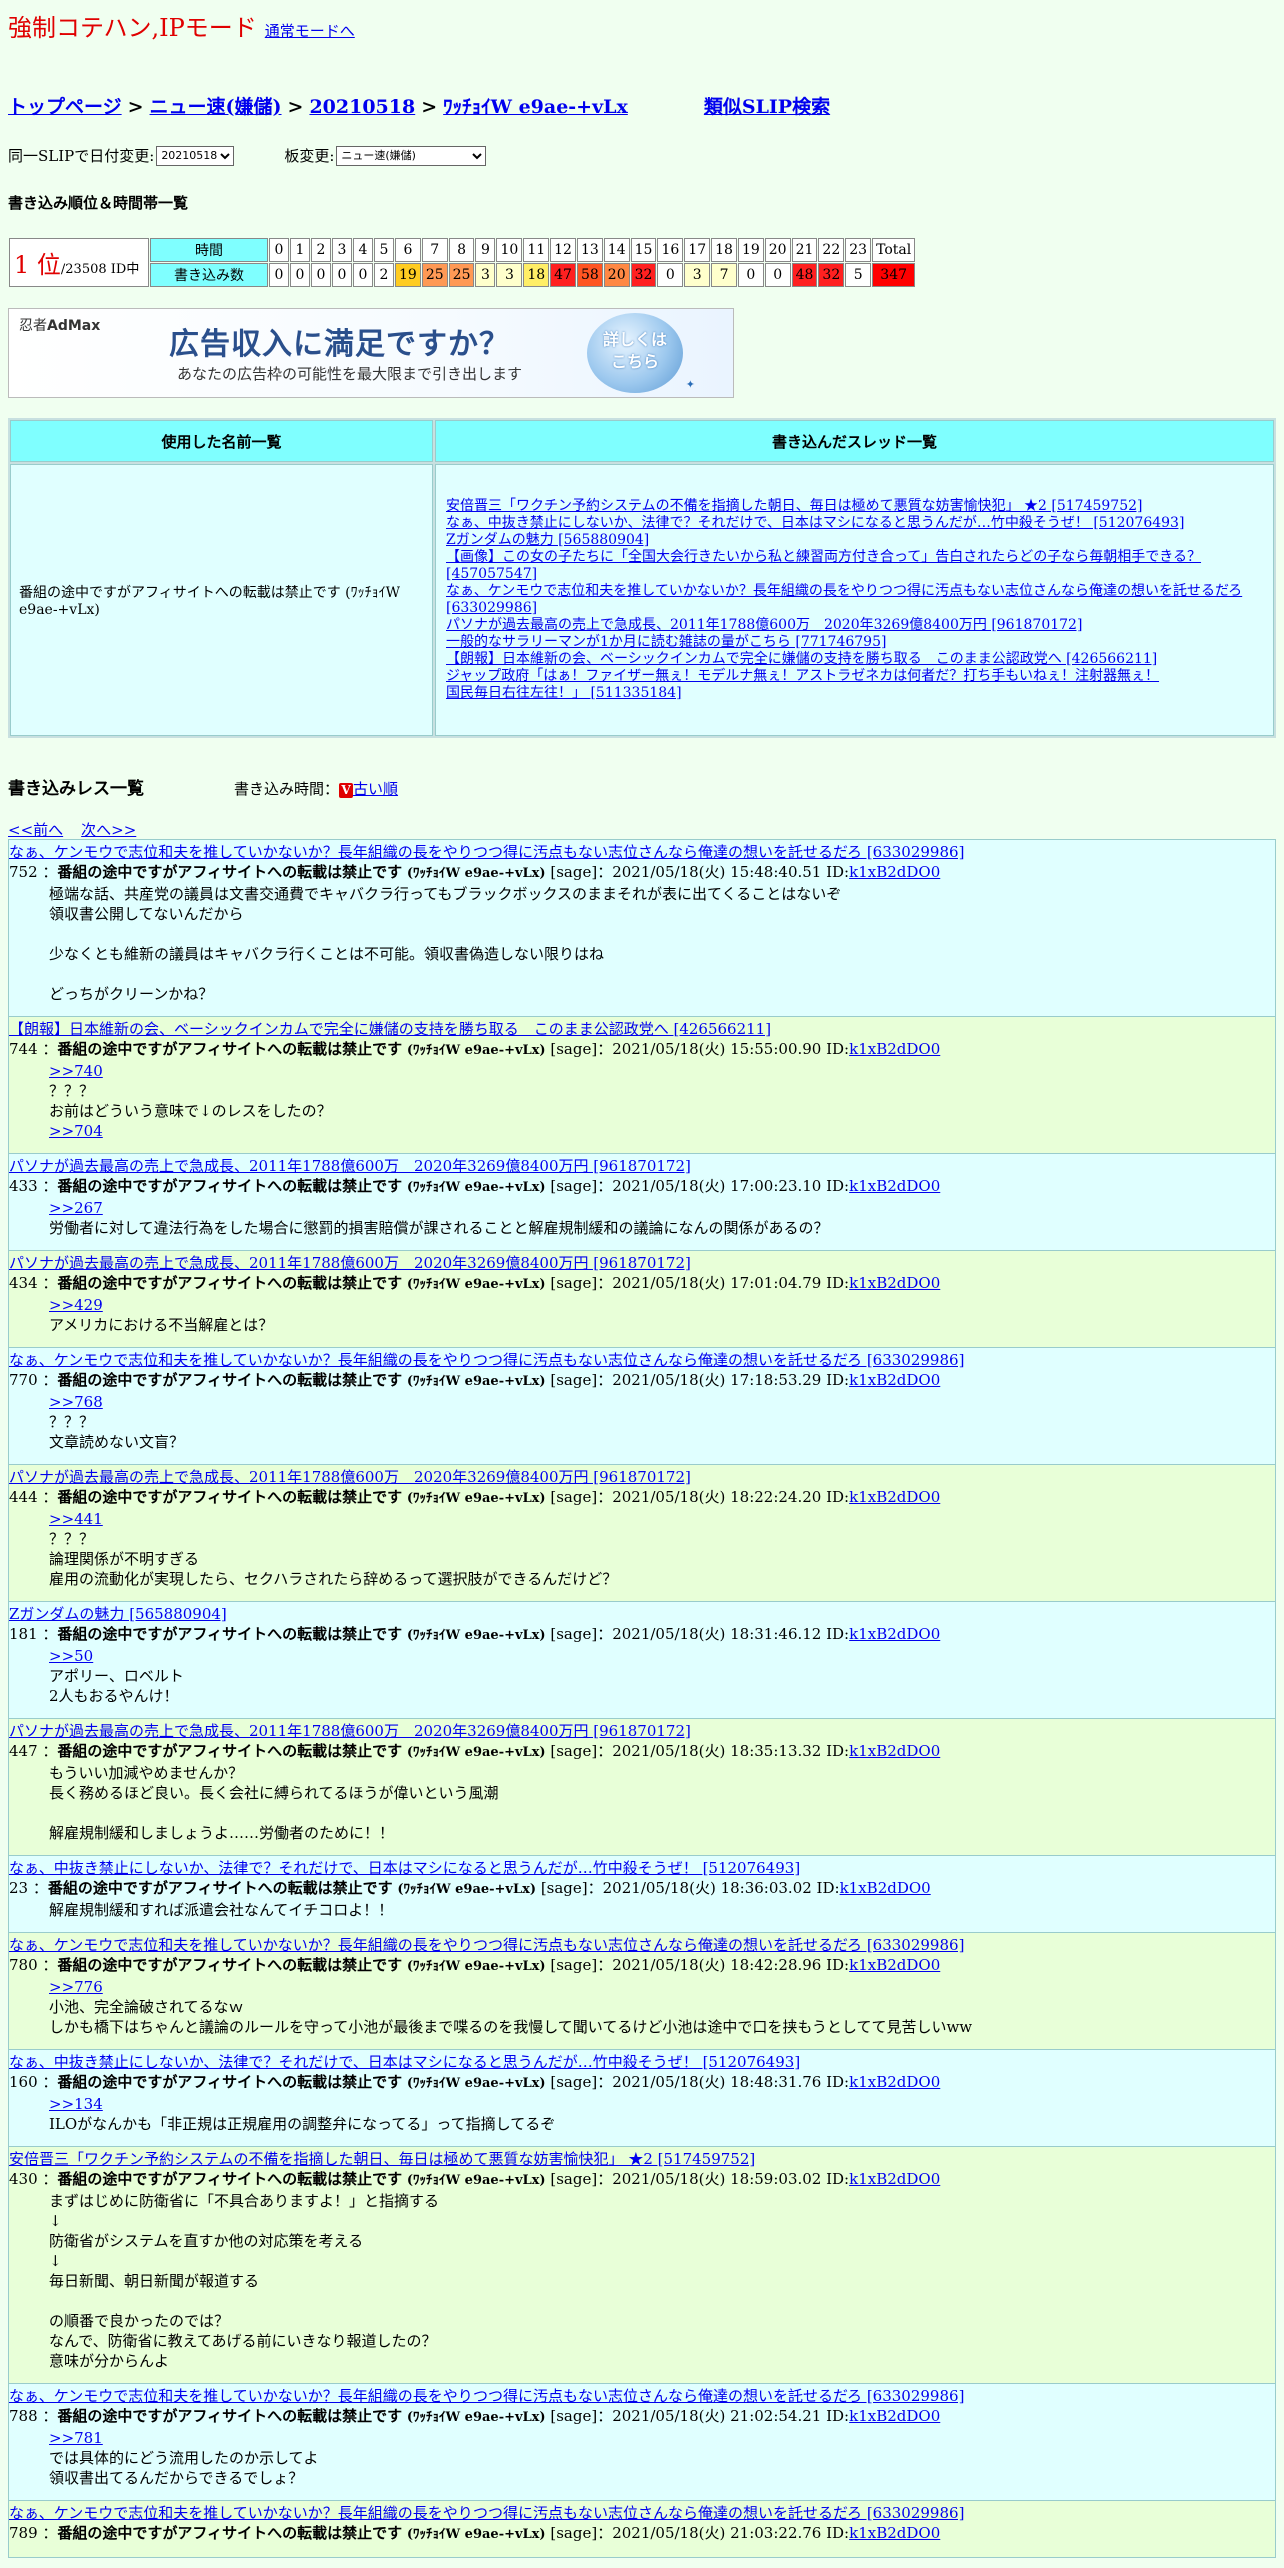  Describe the element at coordinates (321, 250) in the screenshot. I see `hour-cell: 2` at that location.